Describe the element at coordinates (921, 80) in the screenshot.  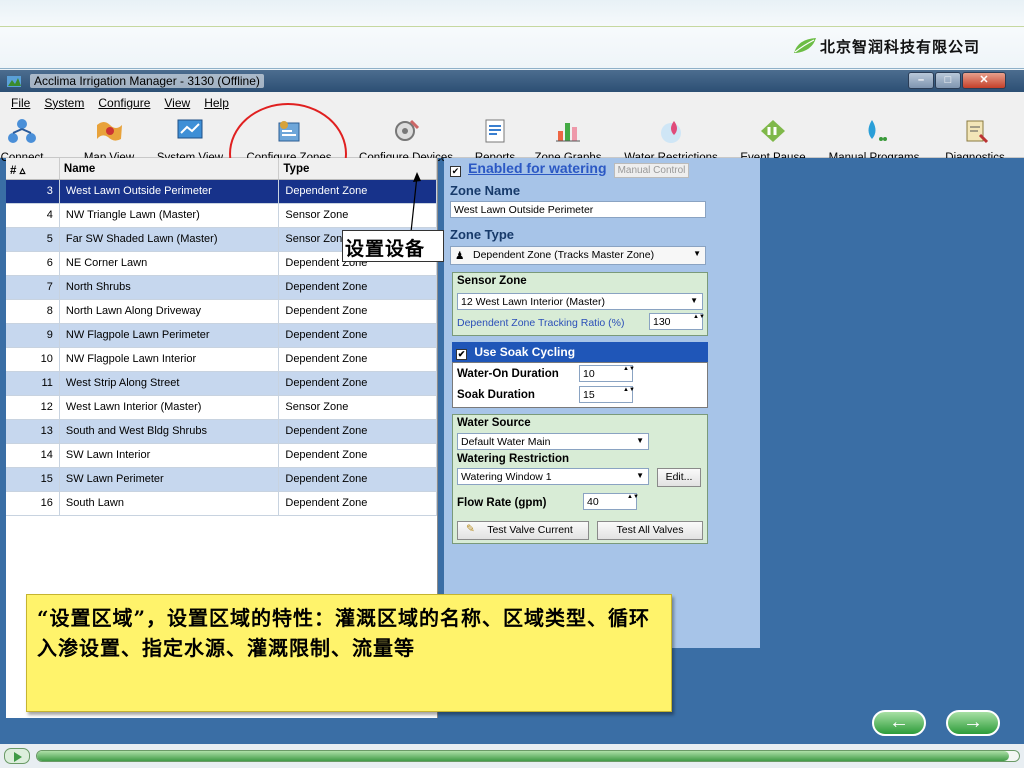
I see `minimize-button: –` at that location.